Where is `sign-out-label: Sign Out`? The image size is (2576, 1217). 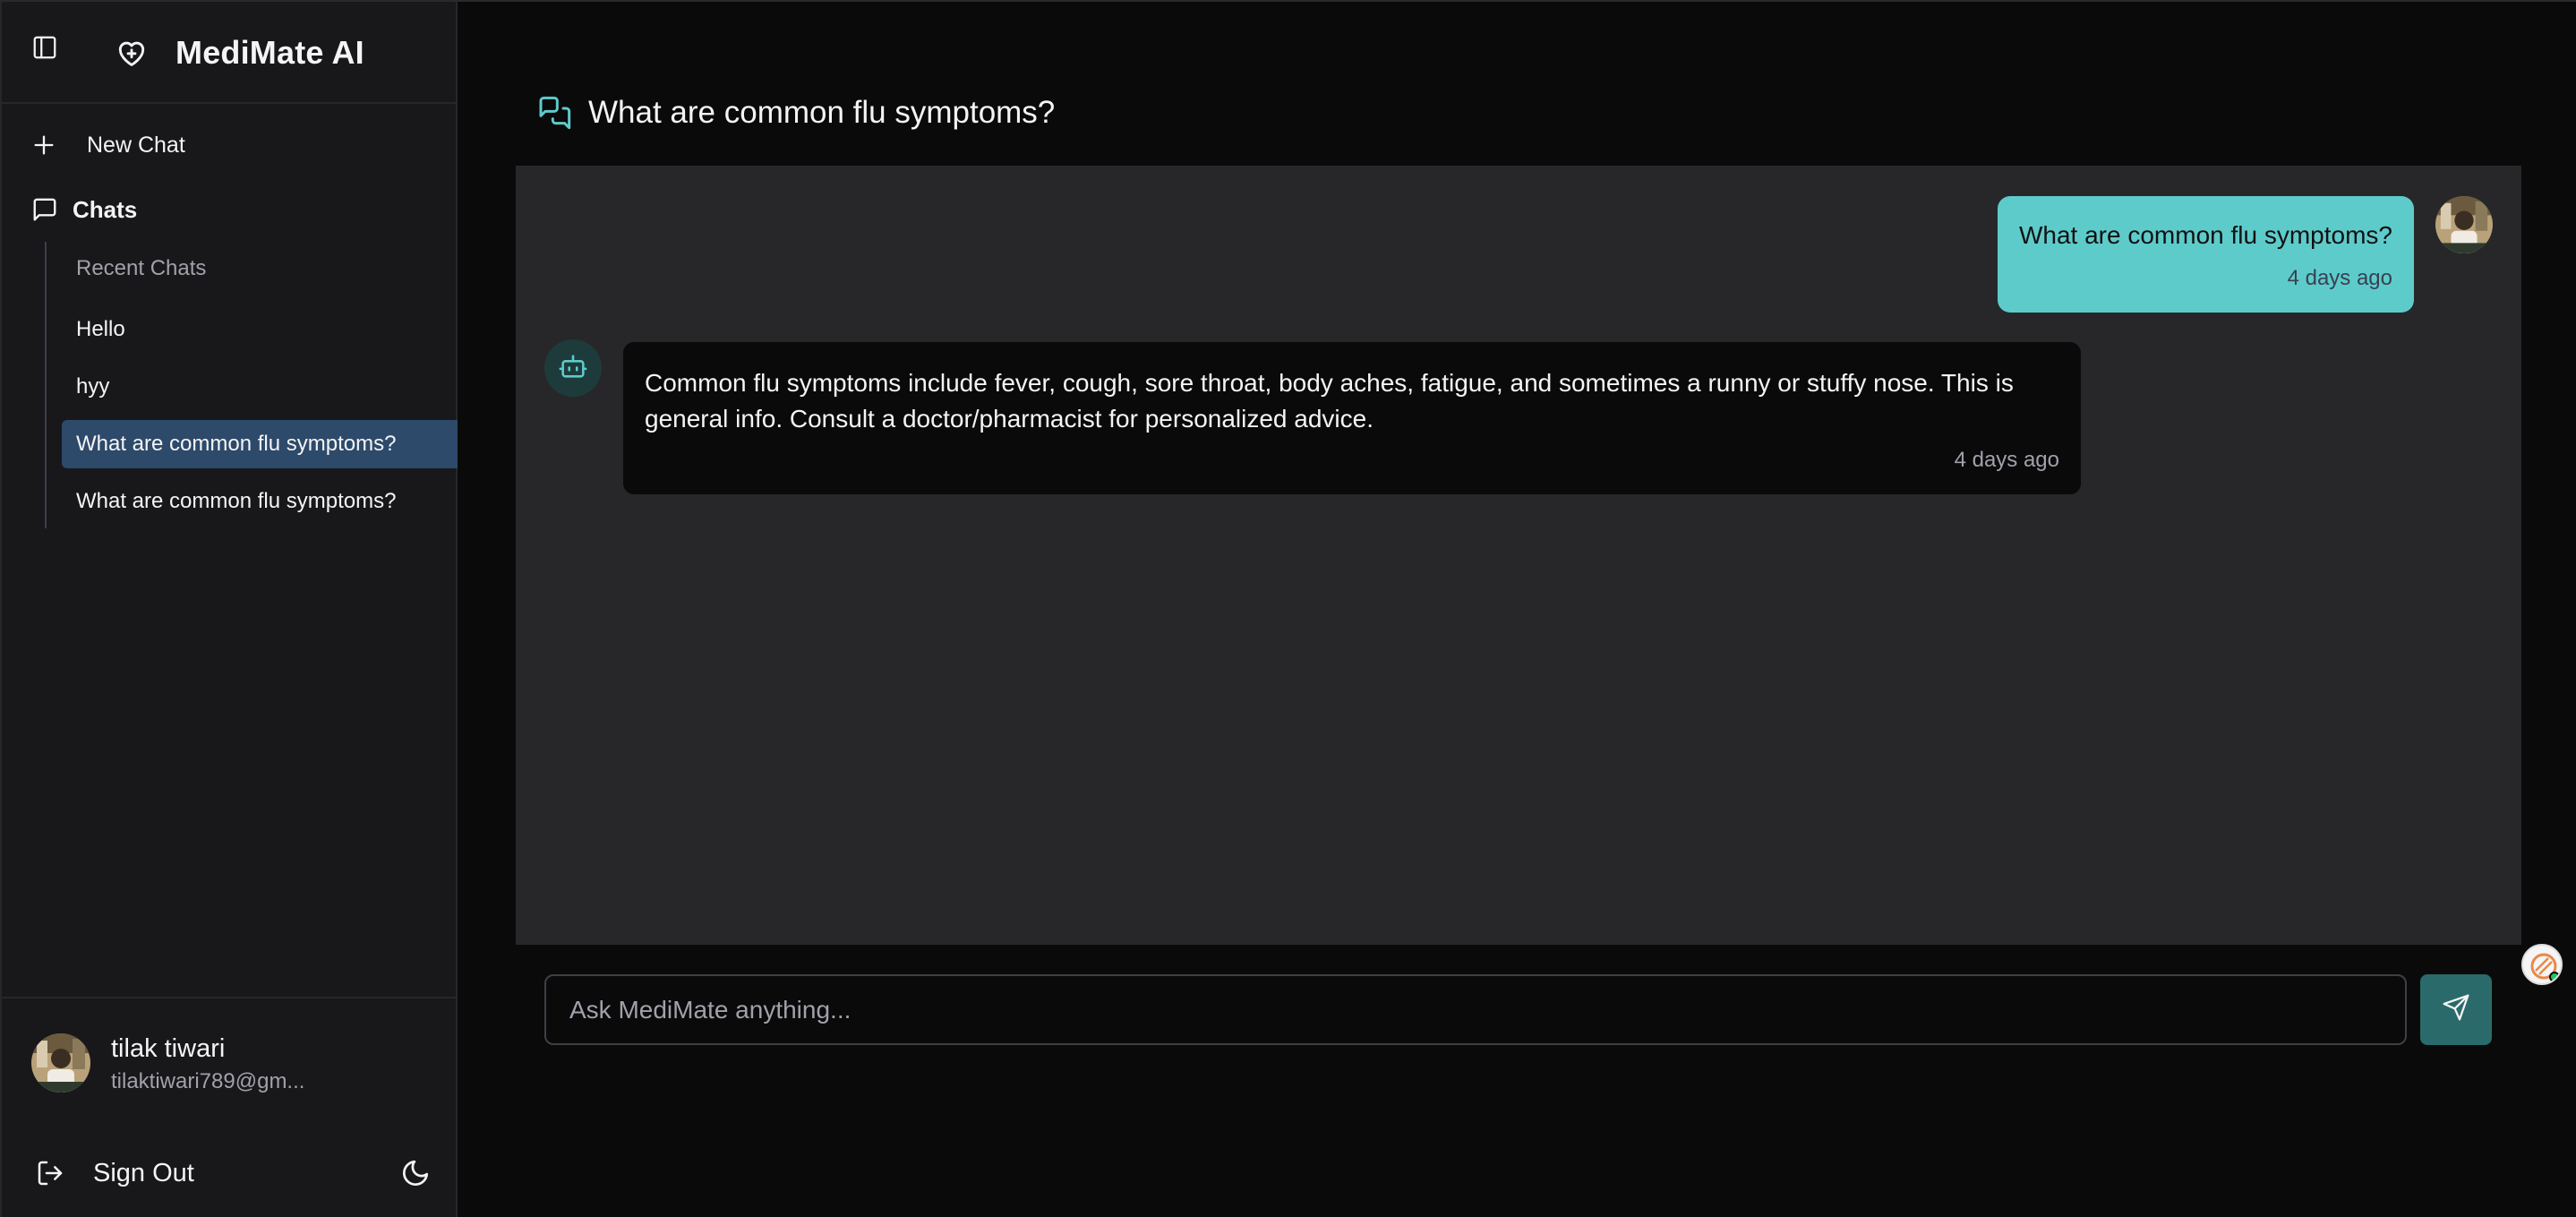 sign-out-label: Sign Out is located at coordinates (143, 1172).